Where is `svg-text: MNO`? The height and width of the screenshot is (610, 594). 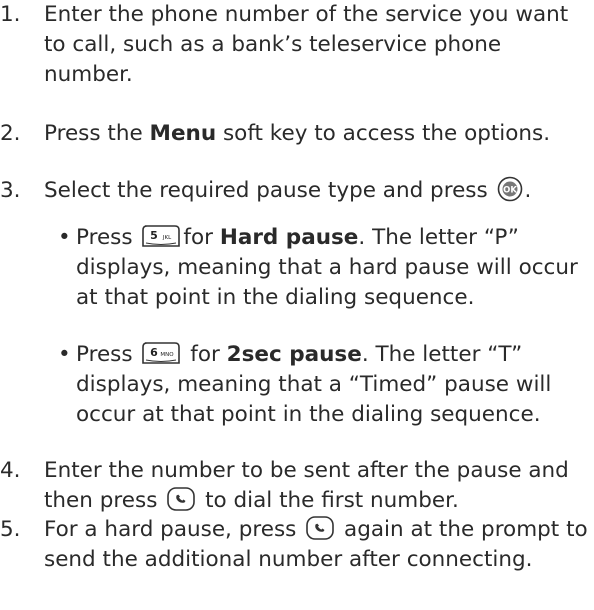
svg-text: MNO is located at coordinates (168, 355).